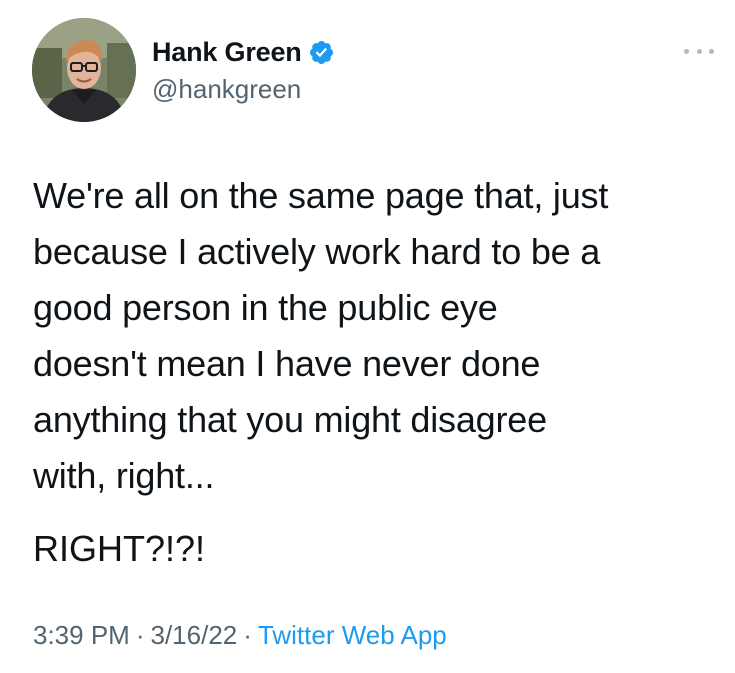 The height and width of the screenshot is (673, 735). I want to click on author-name-row: Hank Green, so click(243, 52).